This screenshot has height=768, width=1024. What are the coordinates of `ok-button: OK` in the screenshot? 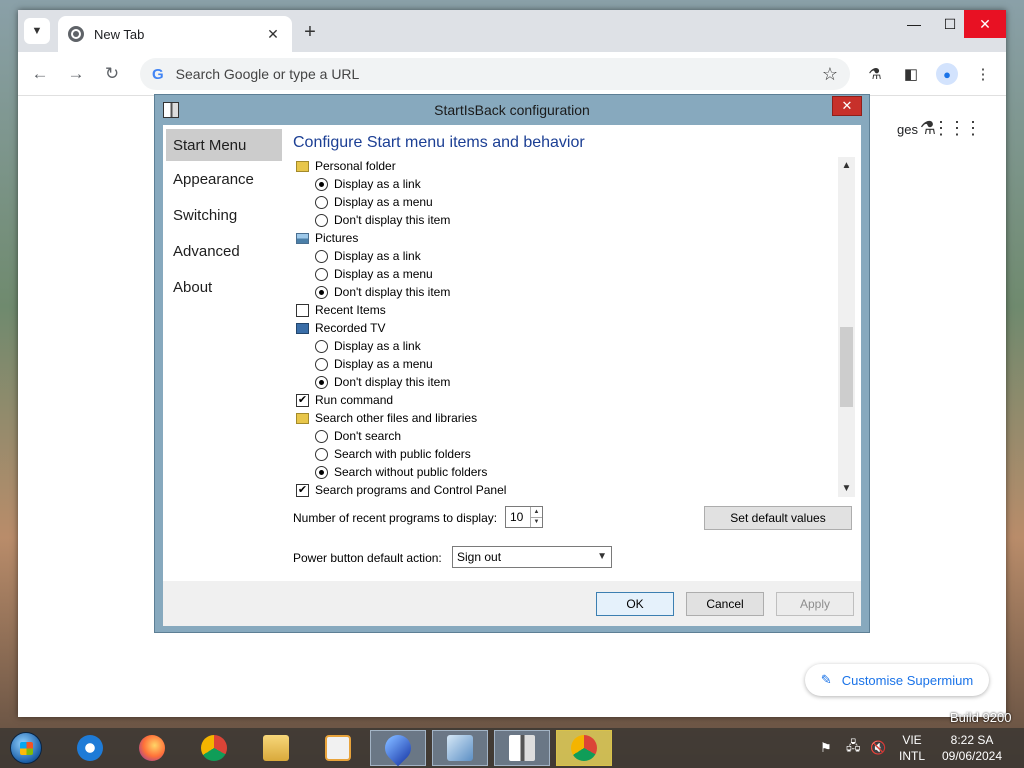 It's located at (635, 604).